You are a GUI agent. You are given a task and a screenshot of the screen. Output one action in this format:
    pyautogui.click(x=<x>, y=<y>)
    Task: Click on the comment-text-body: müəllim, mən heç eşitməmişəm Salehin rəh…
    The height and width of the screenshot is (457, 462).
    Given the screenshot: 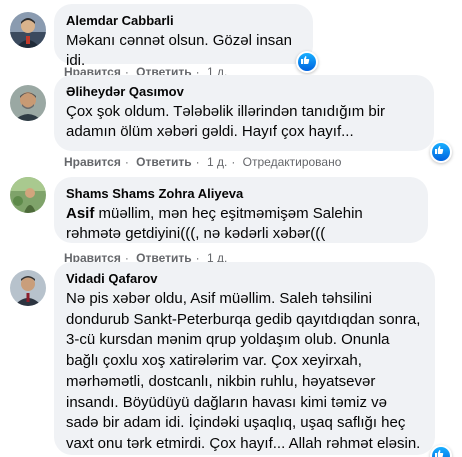 What is the action you would take?
    pyautogui.click(x=214, y=223)
    